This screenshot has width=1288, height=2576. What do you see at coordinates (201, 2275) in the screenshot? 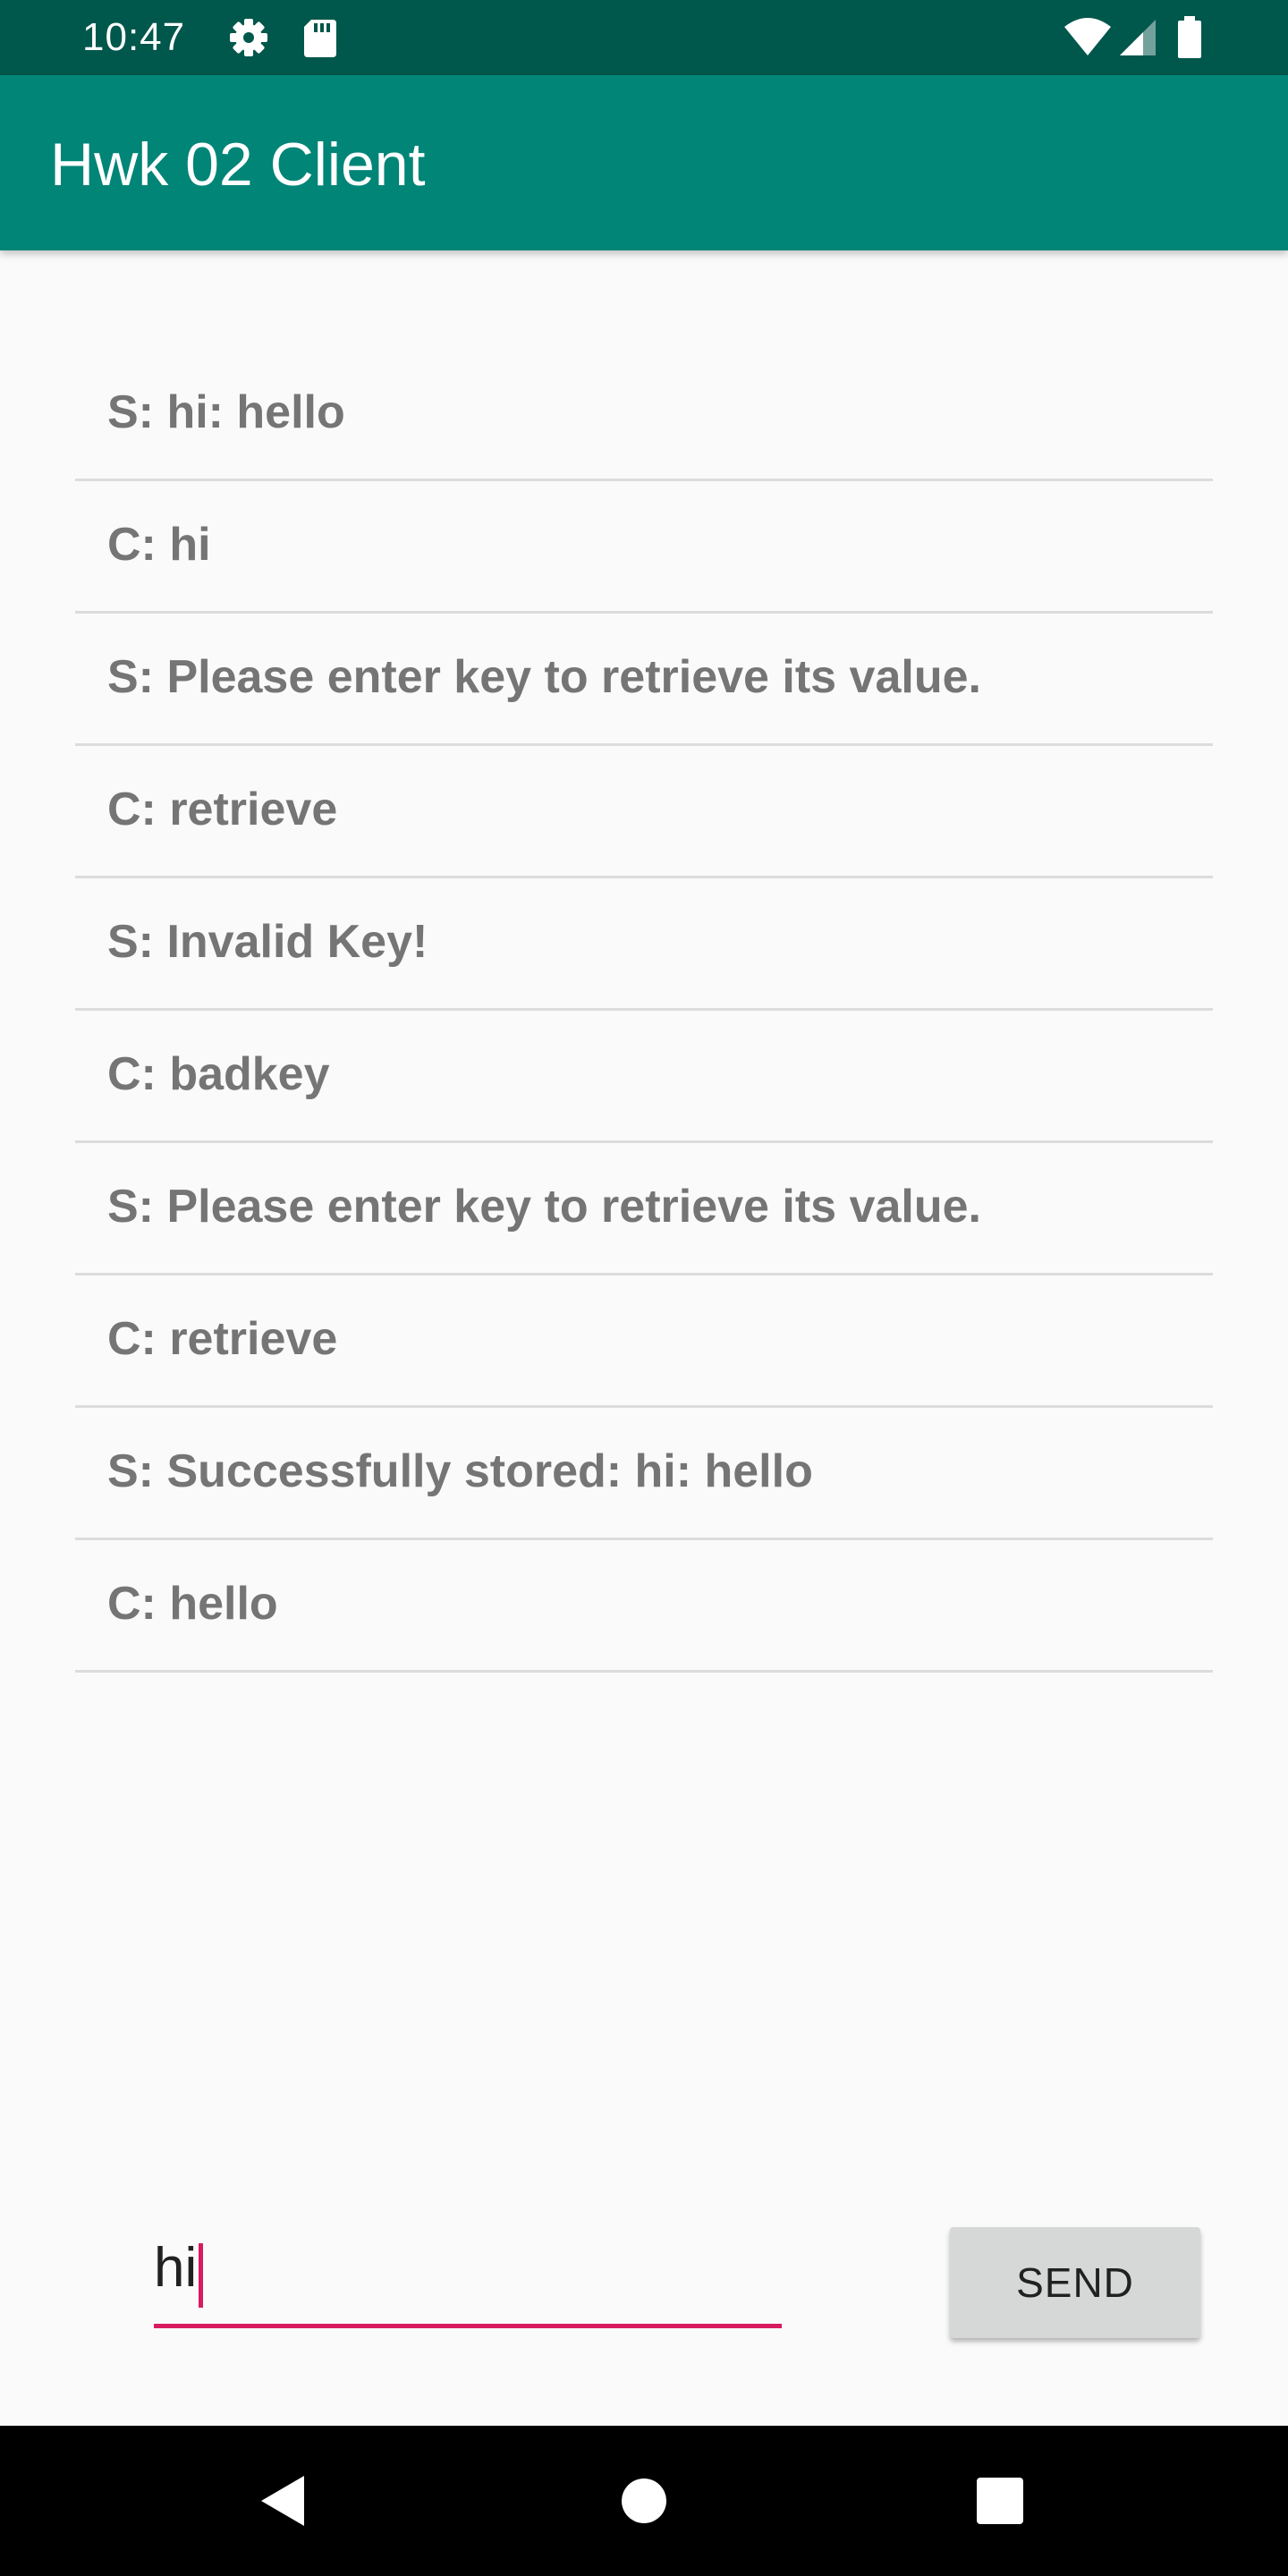
I see `text-cursor` at bounding box center [201, 2275].